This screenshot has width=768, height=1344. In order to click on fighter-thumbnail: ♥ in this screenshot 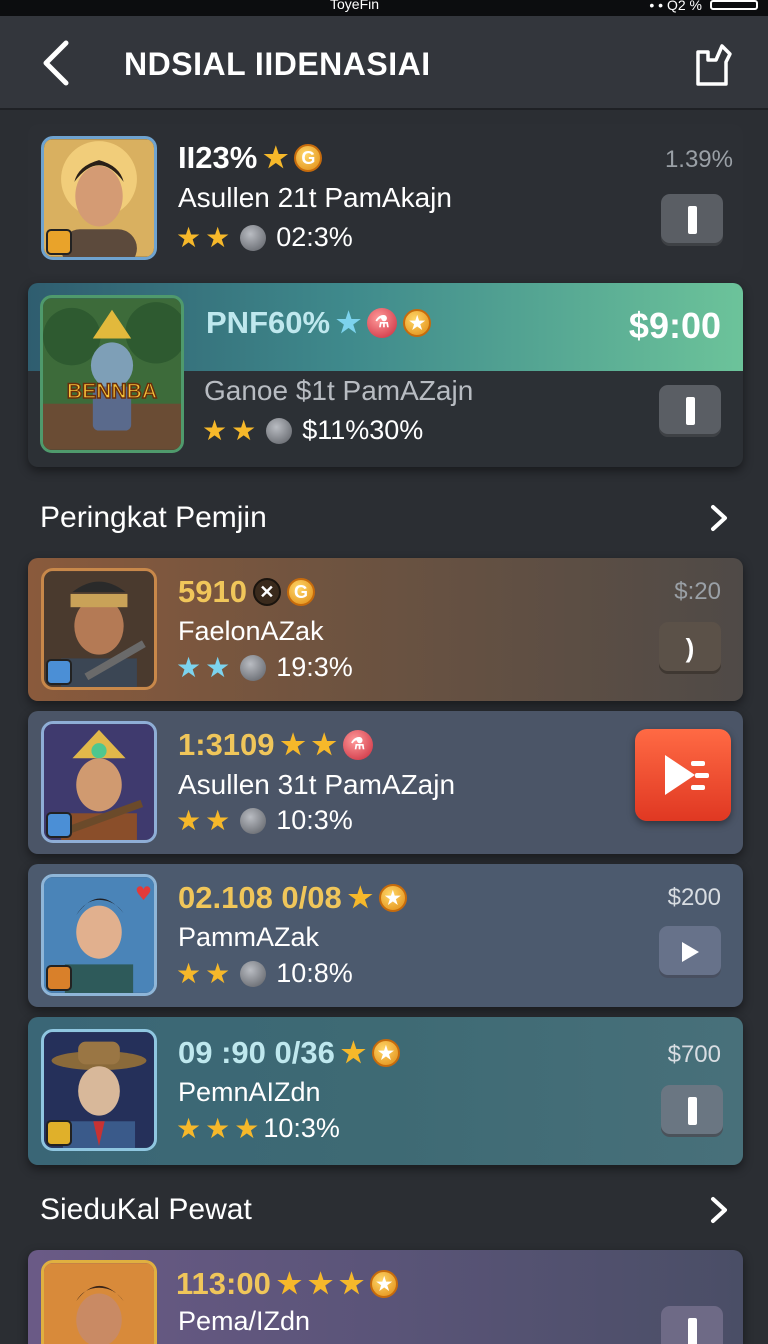, I will do `click(99, 935)`.